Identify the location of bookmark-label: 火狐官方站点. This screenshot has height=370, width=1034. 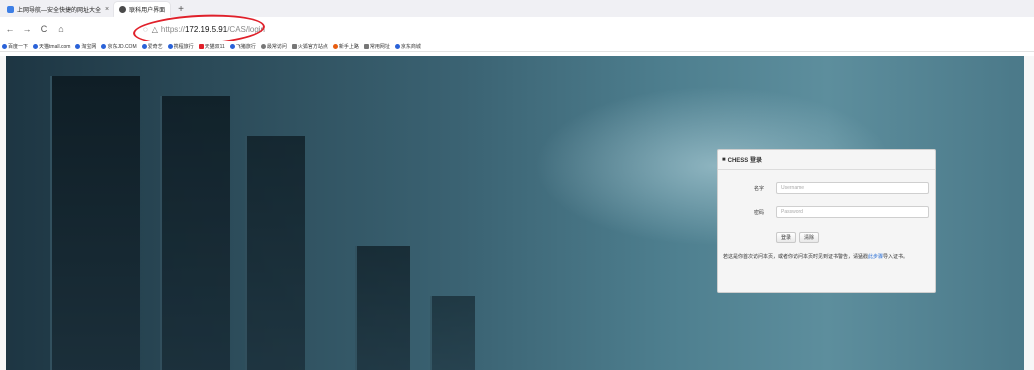
(312, 46).